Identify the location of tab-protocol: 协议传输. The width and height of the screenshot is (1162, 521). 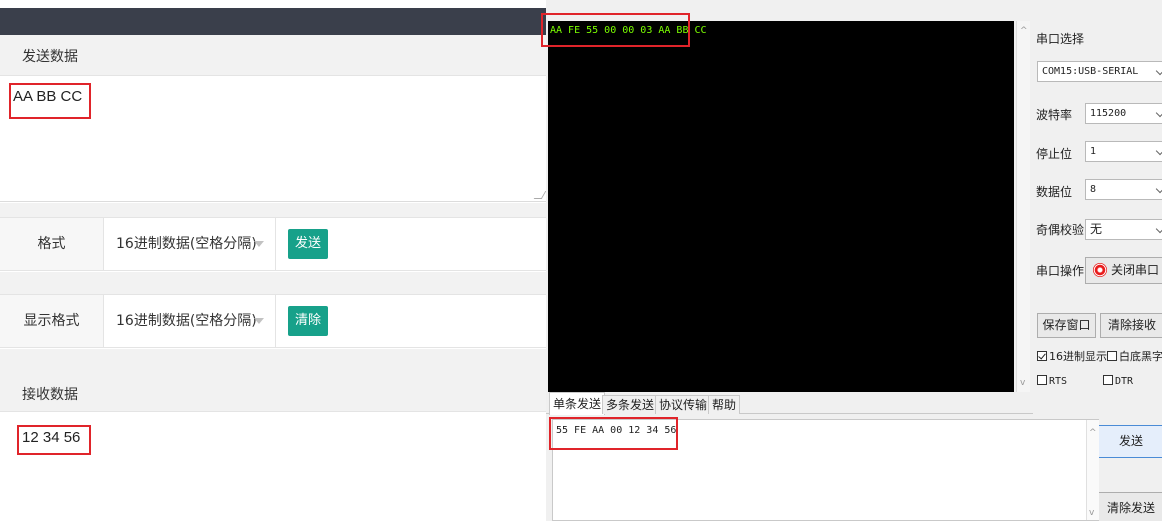
(683, 404).